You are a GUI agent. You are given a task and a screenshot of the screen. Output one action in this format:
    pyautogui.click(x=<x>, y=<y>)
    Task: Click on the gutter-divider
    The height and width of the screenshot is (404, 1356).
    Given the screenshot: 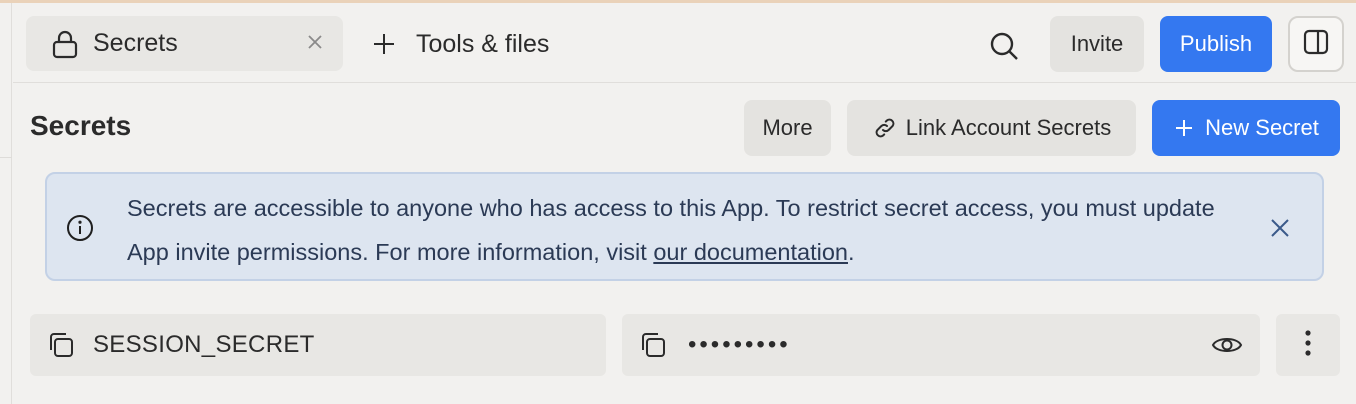 What is the action you would take?
    pyautogui.click(x=6, y=157)
    